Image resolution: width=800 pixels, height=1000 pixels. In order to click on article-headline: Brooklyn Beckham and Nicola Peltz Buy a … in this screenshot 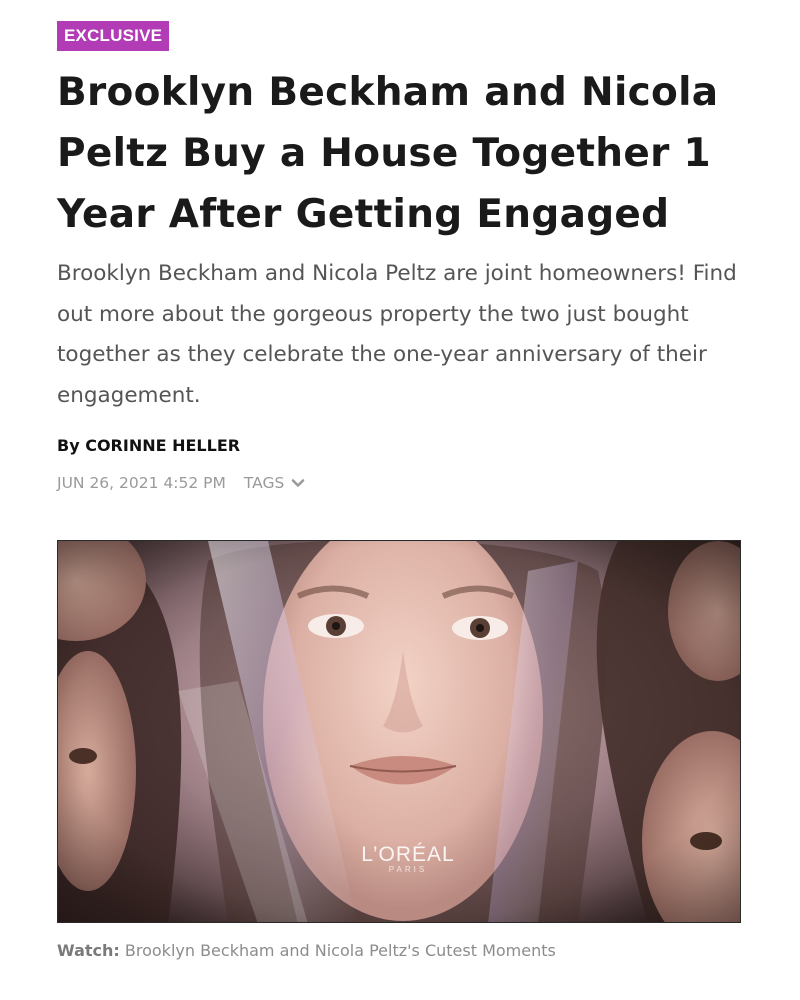, I will do `click(388, 153)`.